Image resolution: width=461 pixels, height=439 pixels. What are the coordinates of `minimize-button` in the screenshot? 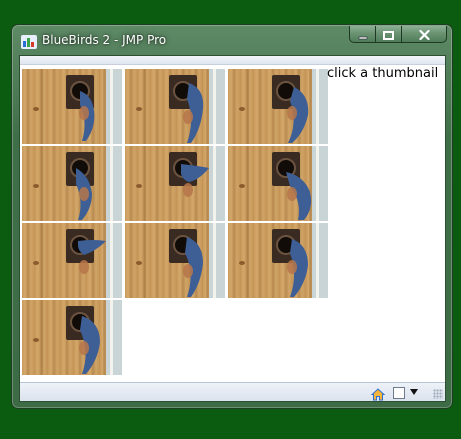 It's located at (362, 34).